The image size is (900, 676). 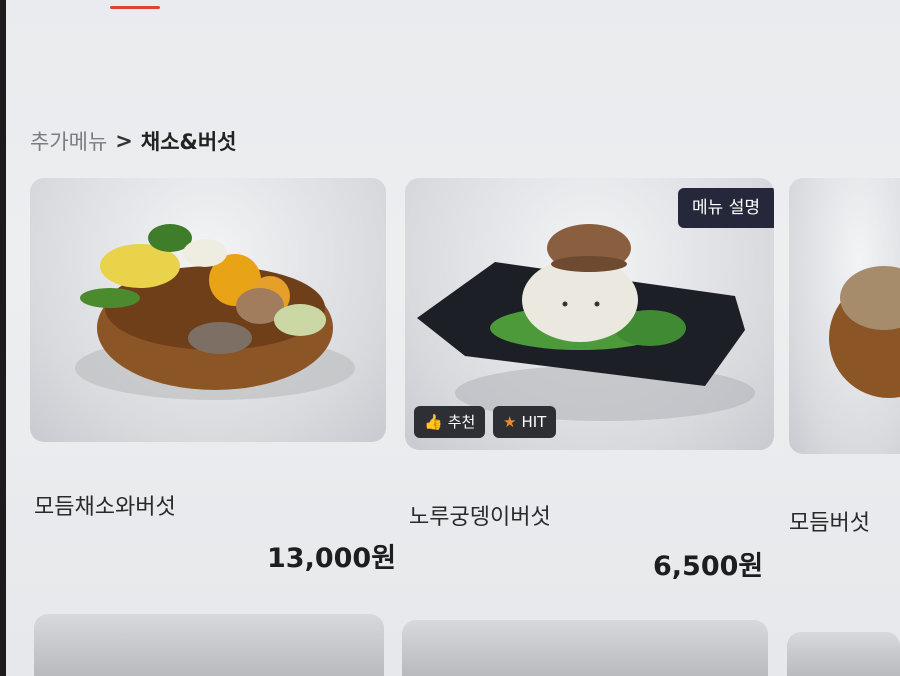 What do you see at coordinates (433, 422) in the screenshot?
I see `thumbs-up-icon: 👍` at bounding box center [433, 422].